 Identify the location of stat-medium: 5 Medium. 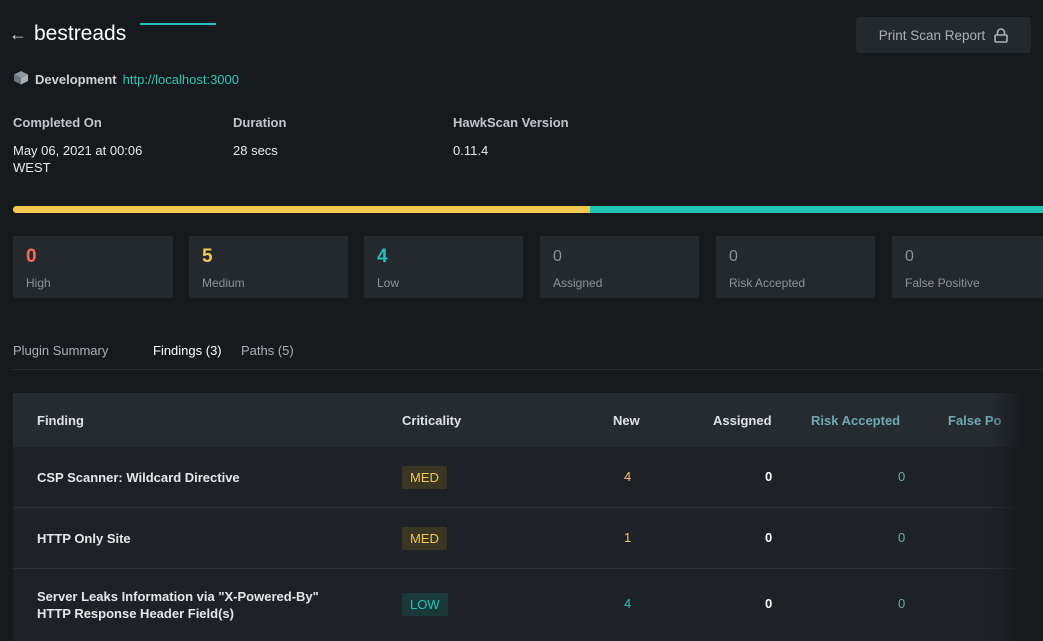
(268, 267).